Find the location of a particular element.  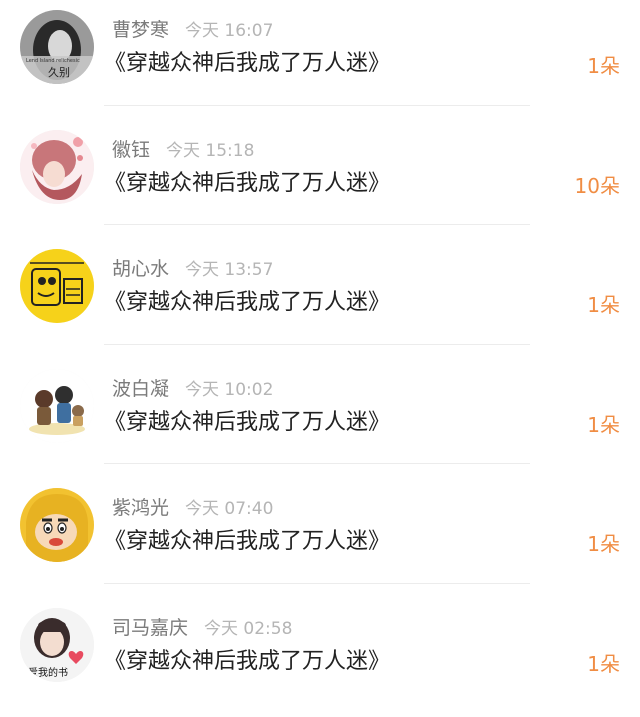

timestamp: 今天 10:02 is located at coordinates (229, 390).